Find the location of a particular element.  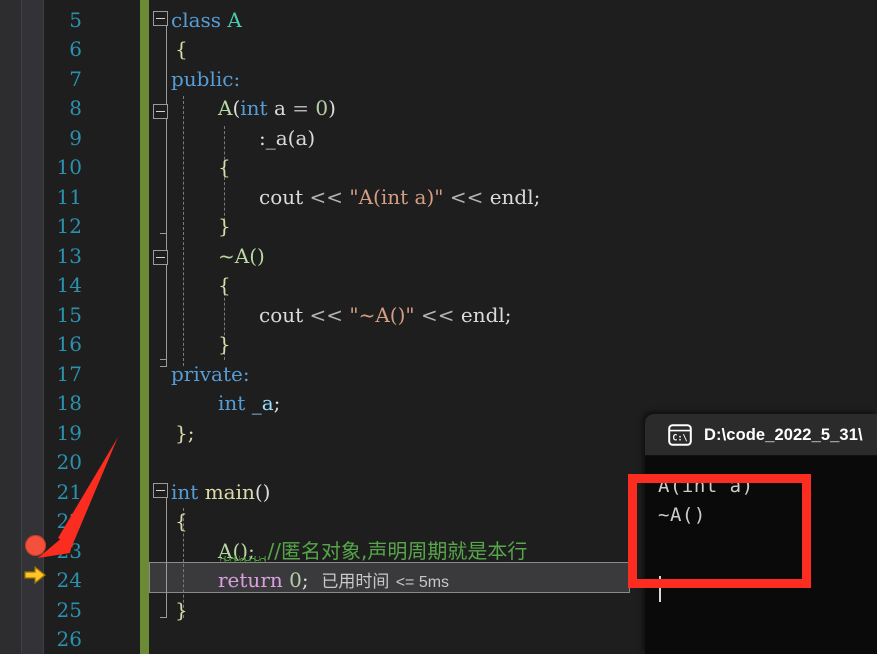

line-number: 6 is located at coordinates (75, 49).